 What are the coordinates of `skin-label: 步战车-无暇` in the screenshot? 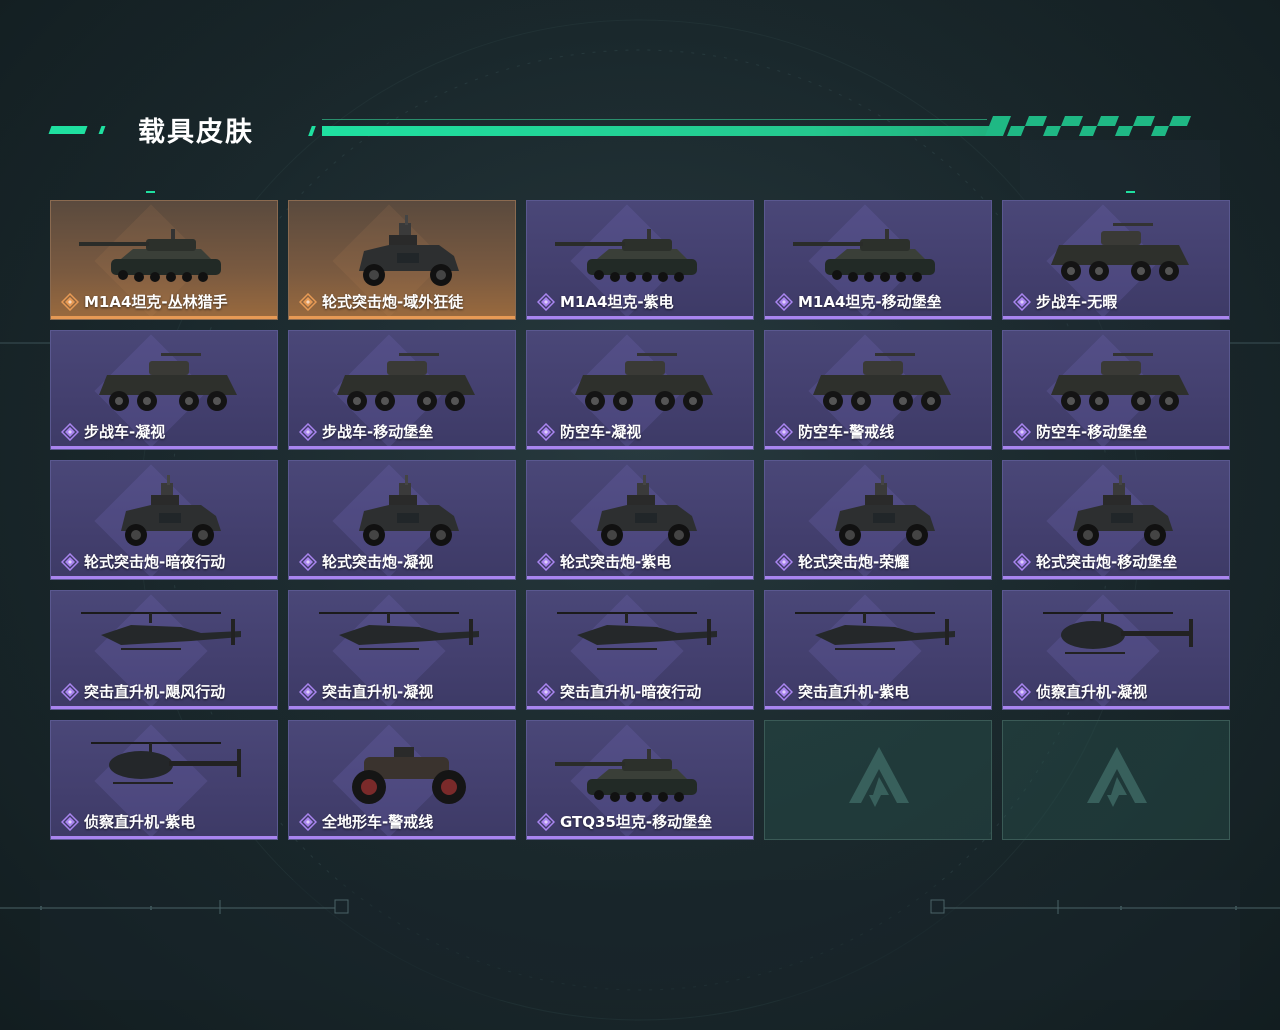 It's located at (1065, 301).